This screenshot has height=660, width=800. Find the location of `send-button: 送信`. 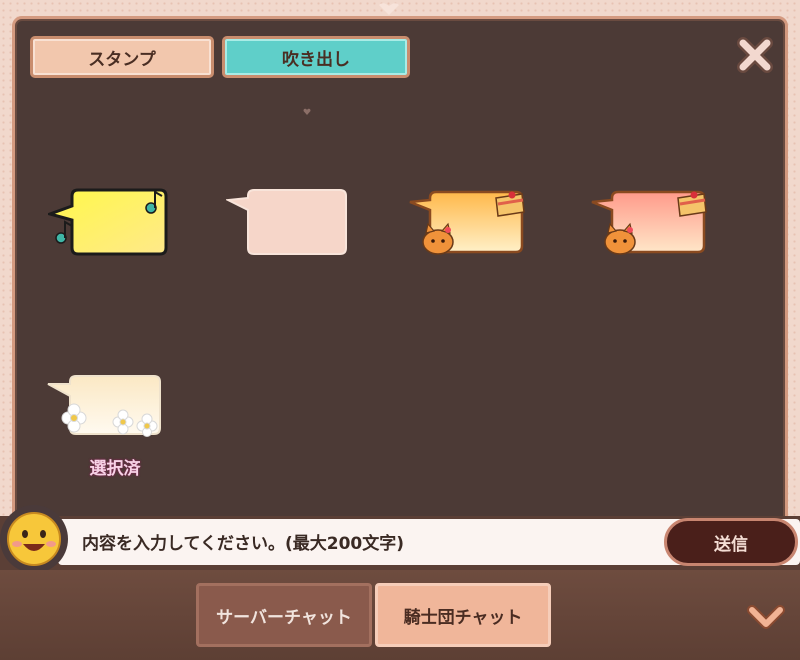

send-button: 送信 is located at coordinates (731, 542).